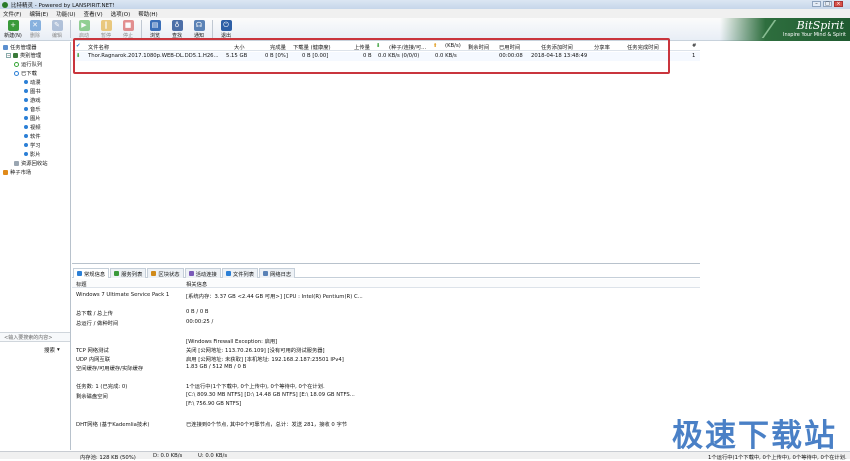 The height and width of the screenshot is (461, 850). Describe the element at coordinates (165, 273) in the screenshot. I see `tab-2: 区块状态` at that location.